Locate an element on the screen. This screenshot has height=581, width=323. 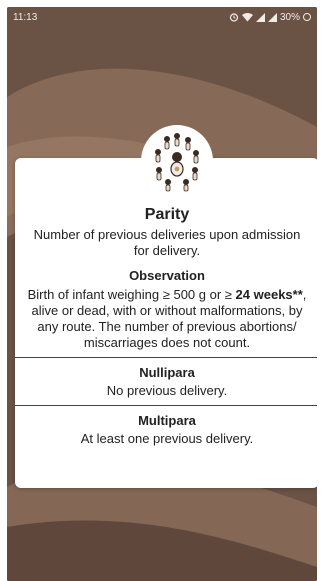
option-label: Multipara is located at coordinates (167, 420).